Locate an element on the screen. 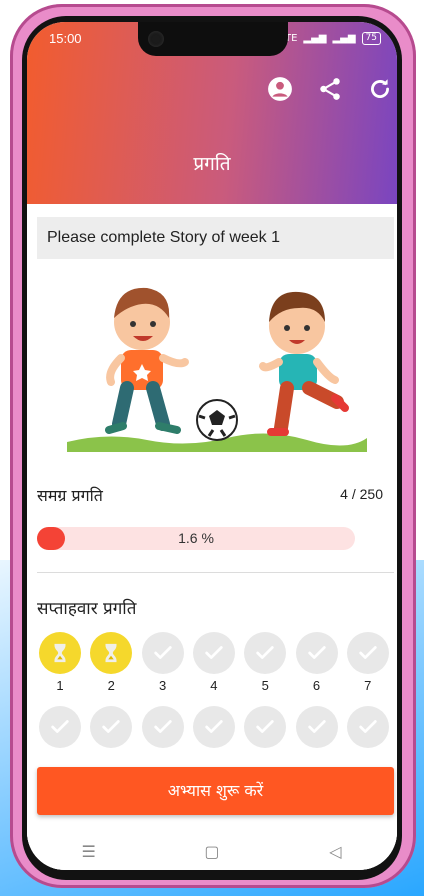 This screenshot has width=424, height=896. week-7-label: 7 is located at coordinates (368, 685).